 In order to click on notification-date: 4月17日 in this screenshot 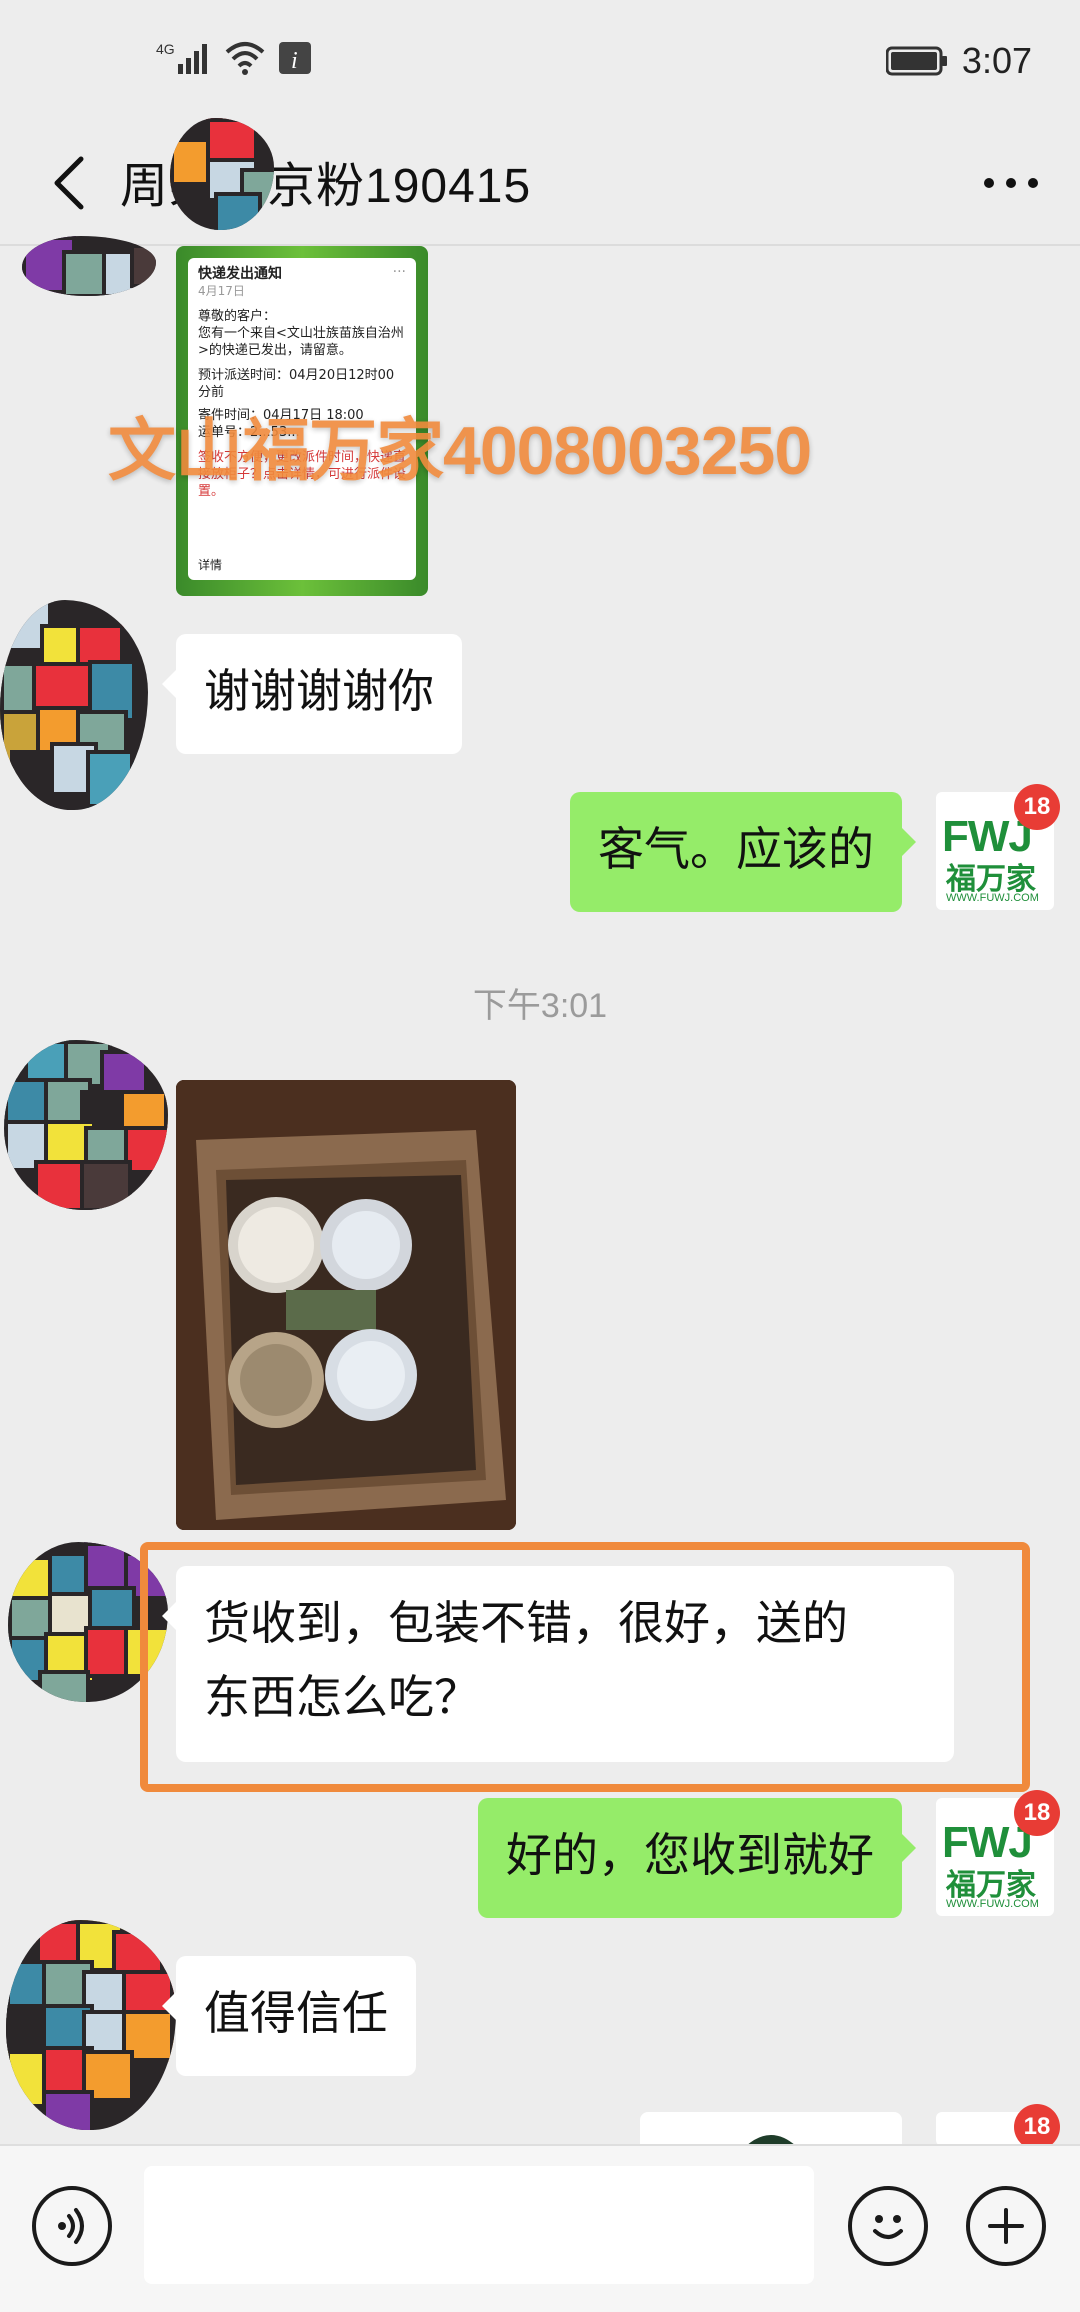, I will do `click(221, 291)`.